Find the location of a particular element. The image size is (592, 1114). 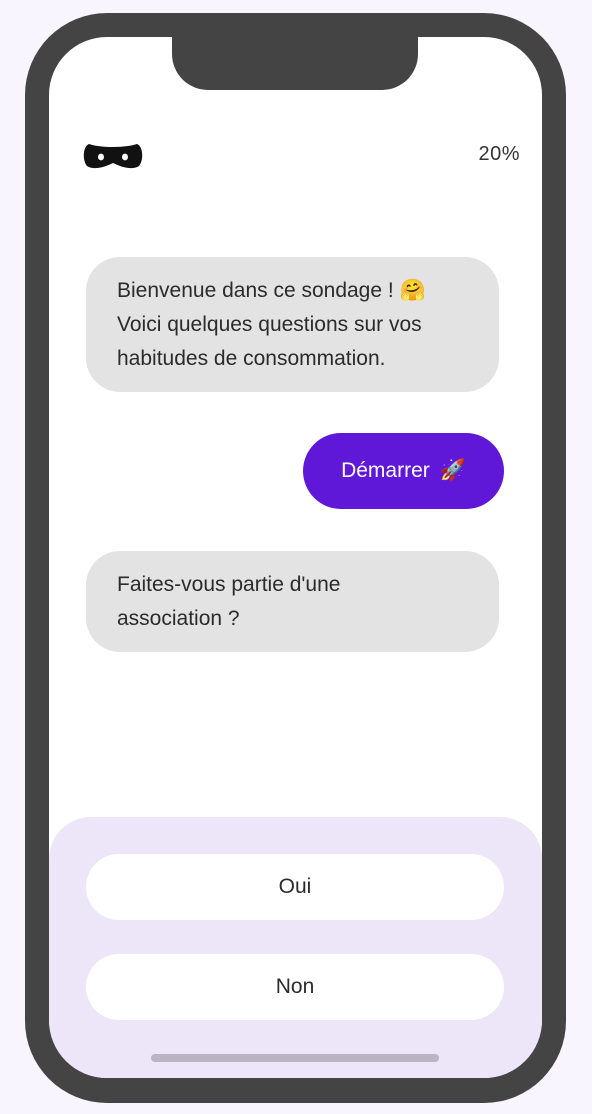

rocket-icon: 🚀 is located at coordinates (452, 470).